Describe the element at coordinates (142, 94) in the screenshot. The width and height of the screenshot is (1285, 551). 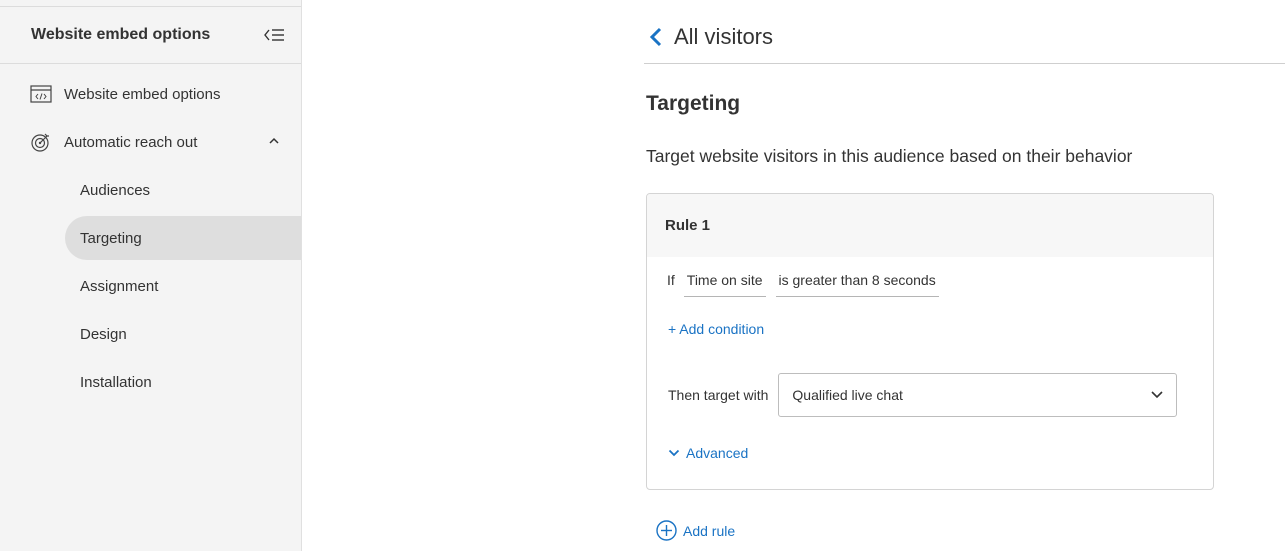
I see `sidebar-item-label: Website embed options` at that location.